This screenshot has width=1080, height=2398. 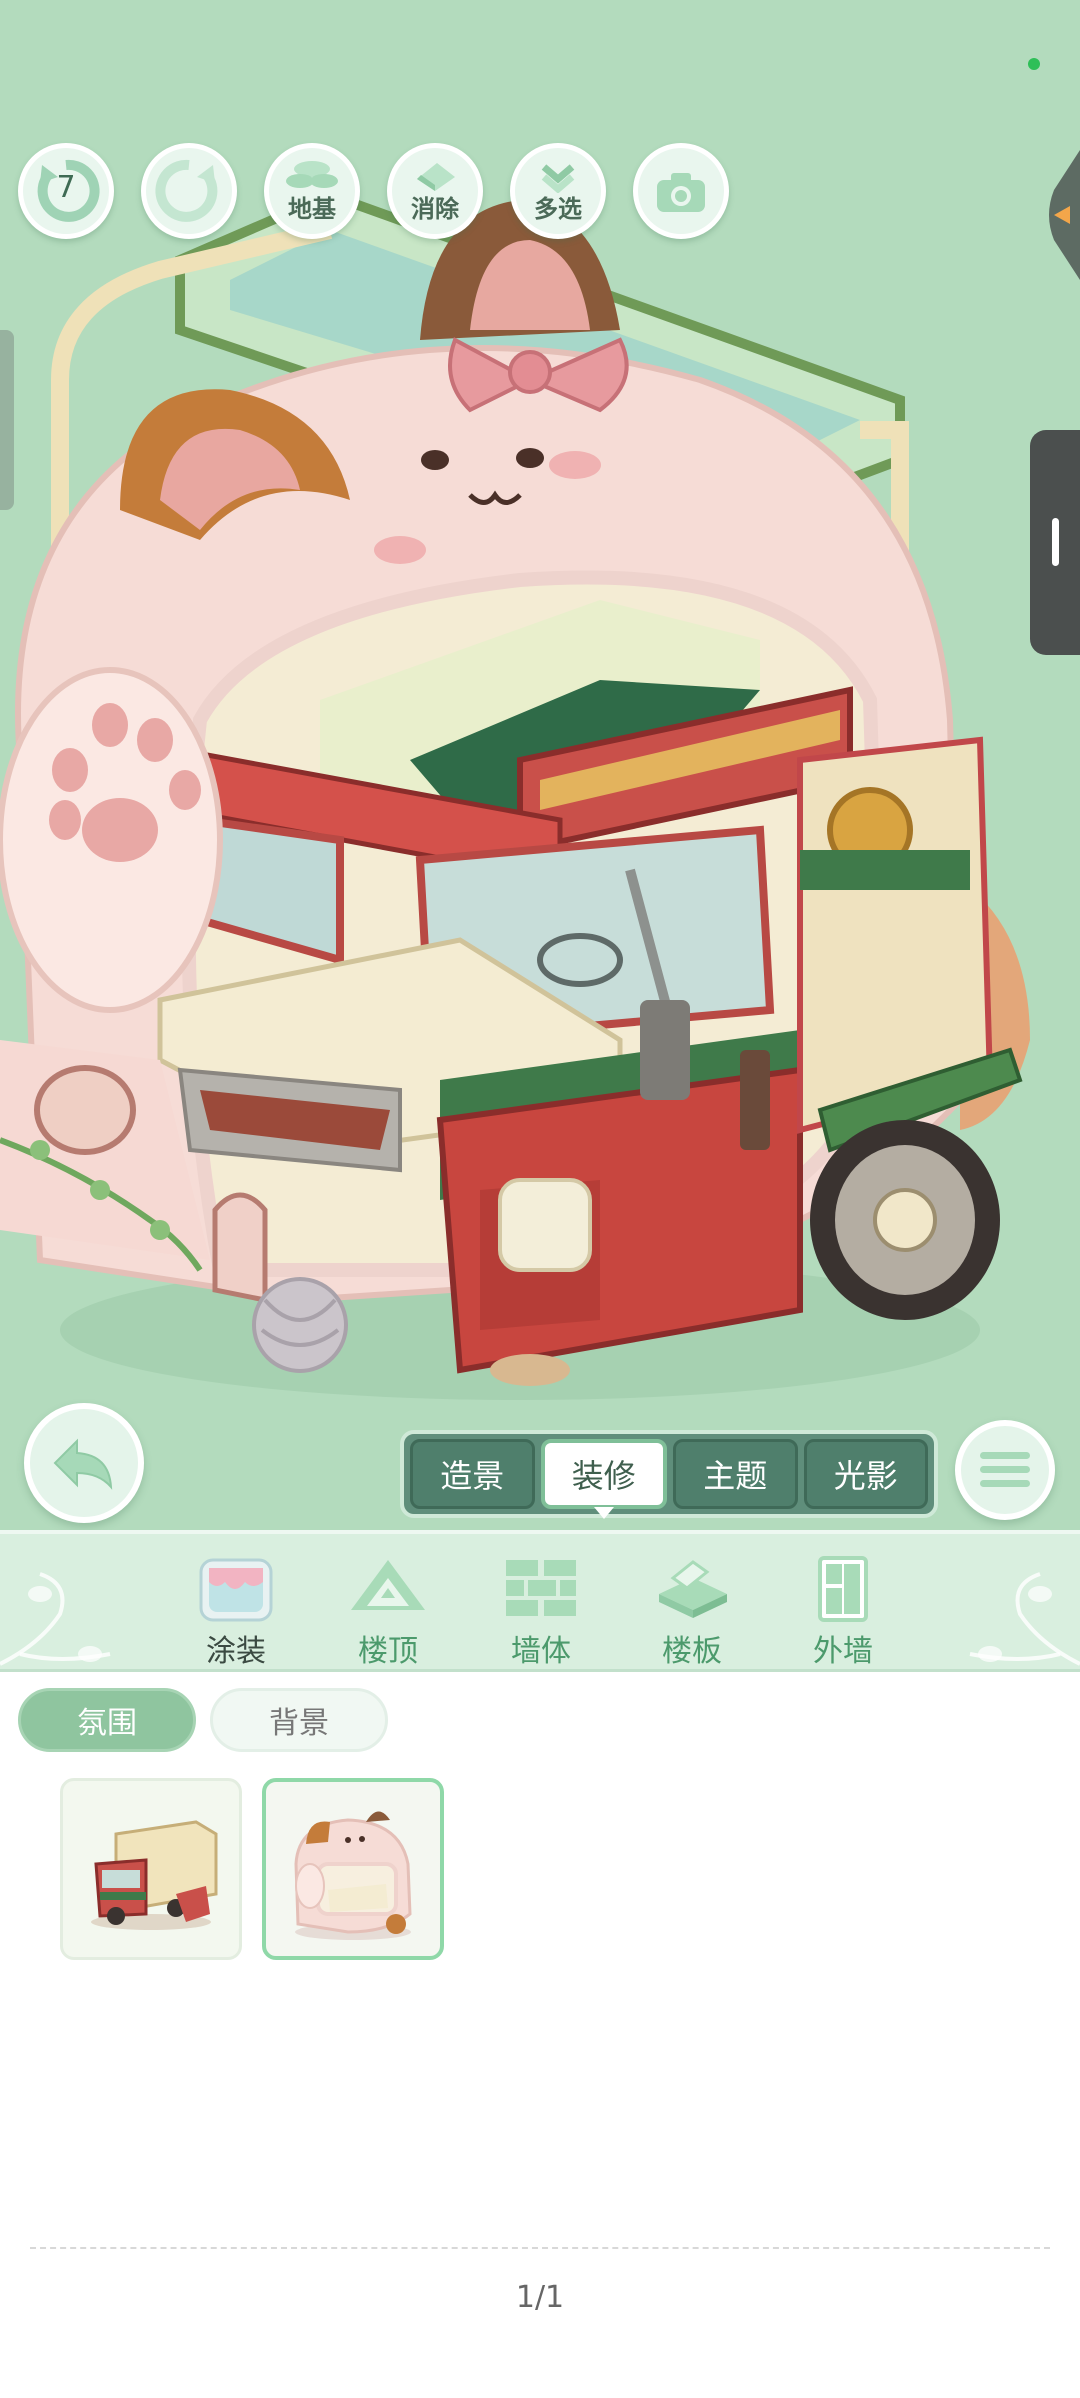 I want to click on tab-theme: 主题, so click(x=735, y=1474).